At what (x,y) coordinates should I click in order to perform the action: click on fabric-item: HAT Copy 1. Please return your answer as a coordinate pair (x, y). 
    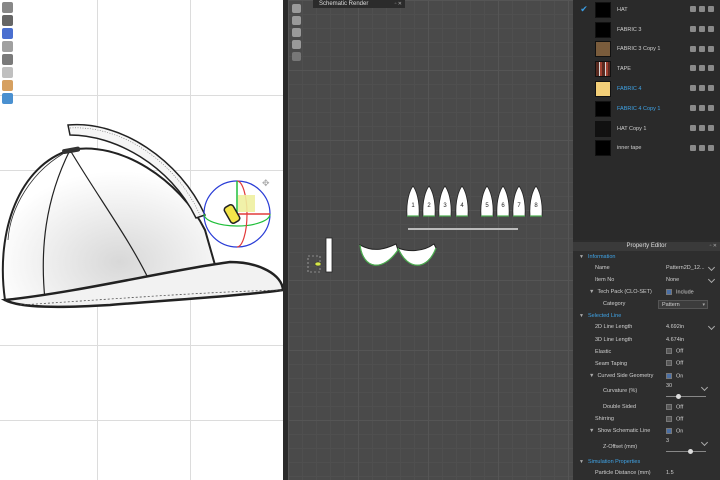
    Looking at the image, I should click on (646, 129).